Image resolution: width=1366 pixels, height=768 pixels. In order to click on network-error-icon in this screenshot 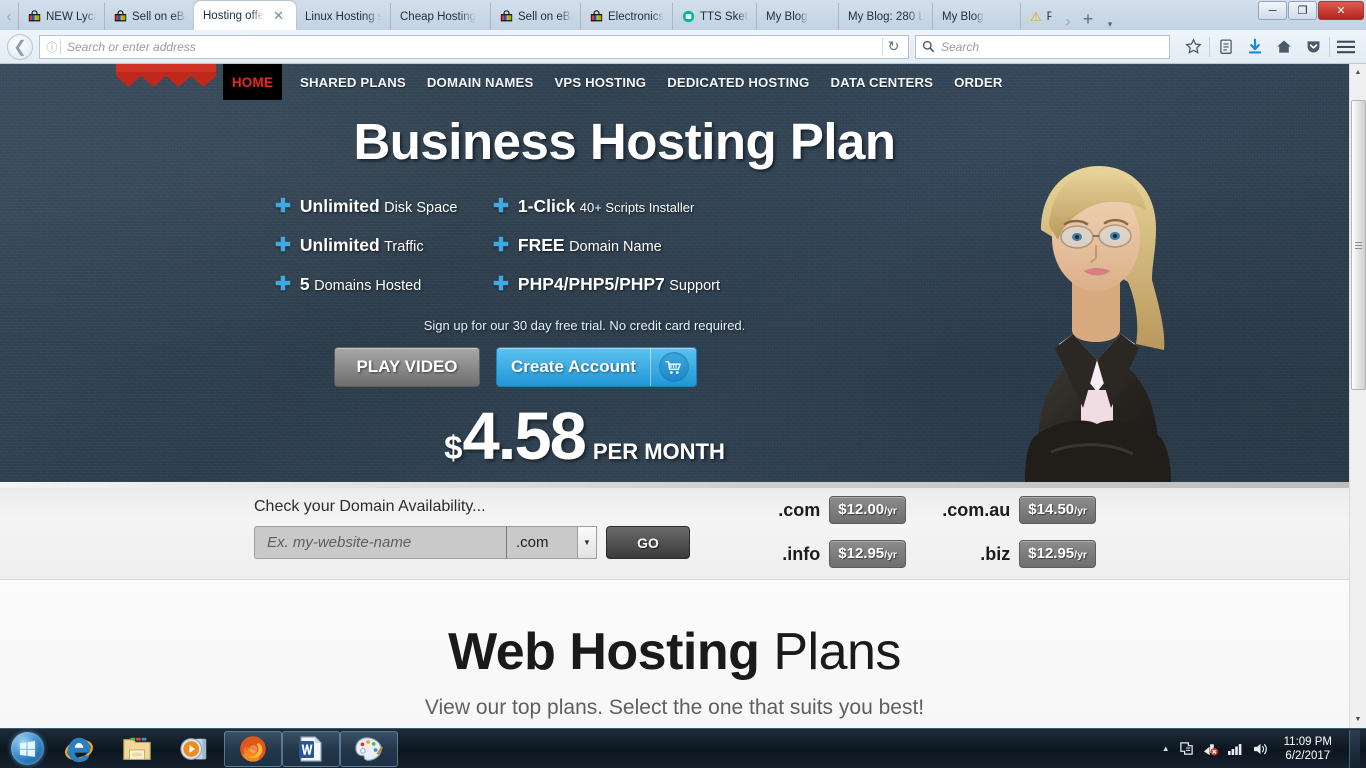, I will do `click(1211, 748)`.